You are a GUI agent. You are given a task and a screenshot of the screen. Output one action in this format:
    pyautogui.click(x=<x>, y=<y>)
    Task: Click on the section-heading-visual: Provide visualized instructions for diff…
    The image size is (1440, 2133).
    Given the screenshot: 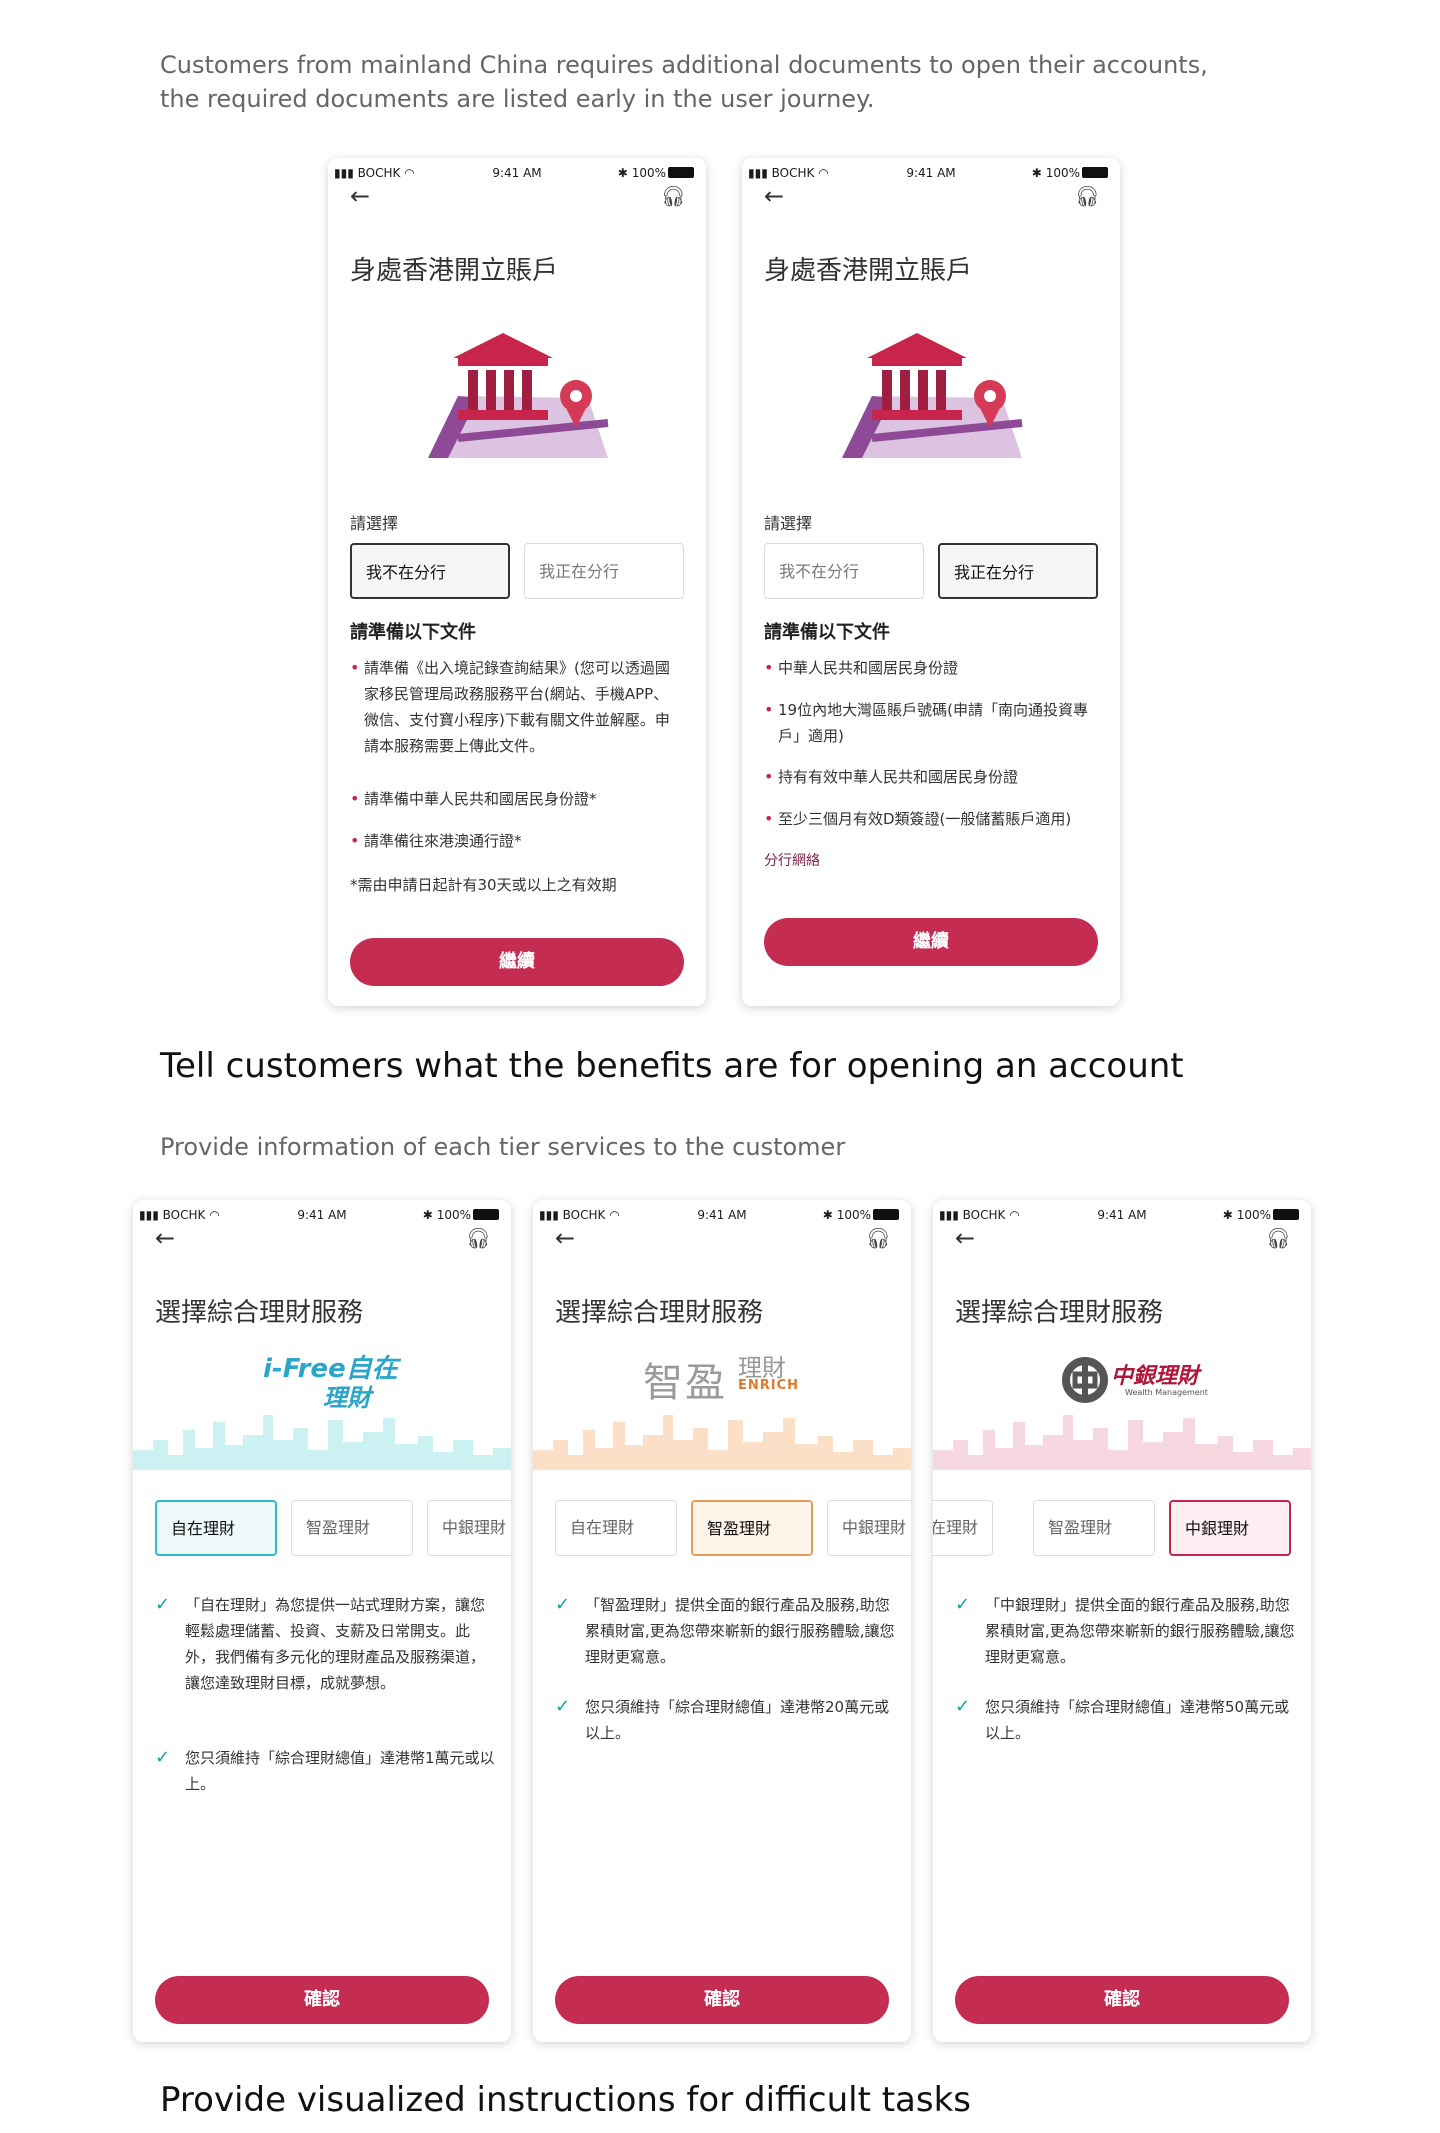 What is the action you would take?
    pyautogui.click(x=566, y=2100)
    